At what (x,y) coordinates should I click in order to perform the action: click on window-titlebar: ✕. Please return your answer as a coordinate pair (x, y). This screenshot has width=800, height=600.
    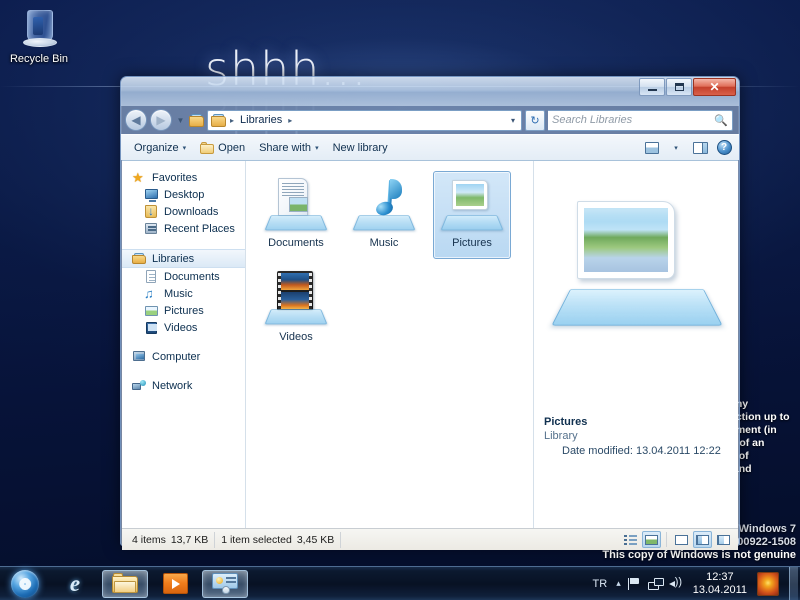
    Looking at the image, I should click on (430, 91).